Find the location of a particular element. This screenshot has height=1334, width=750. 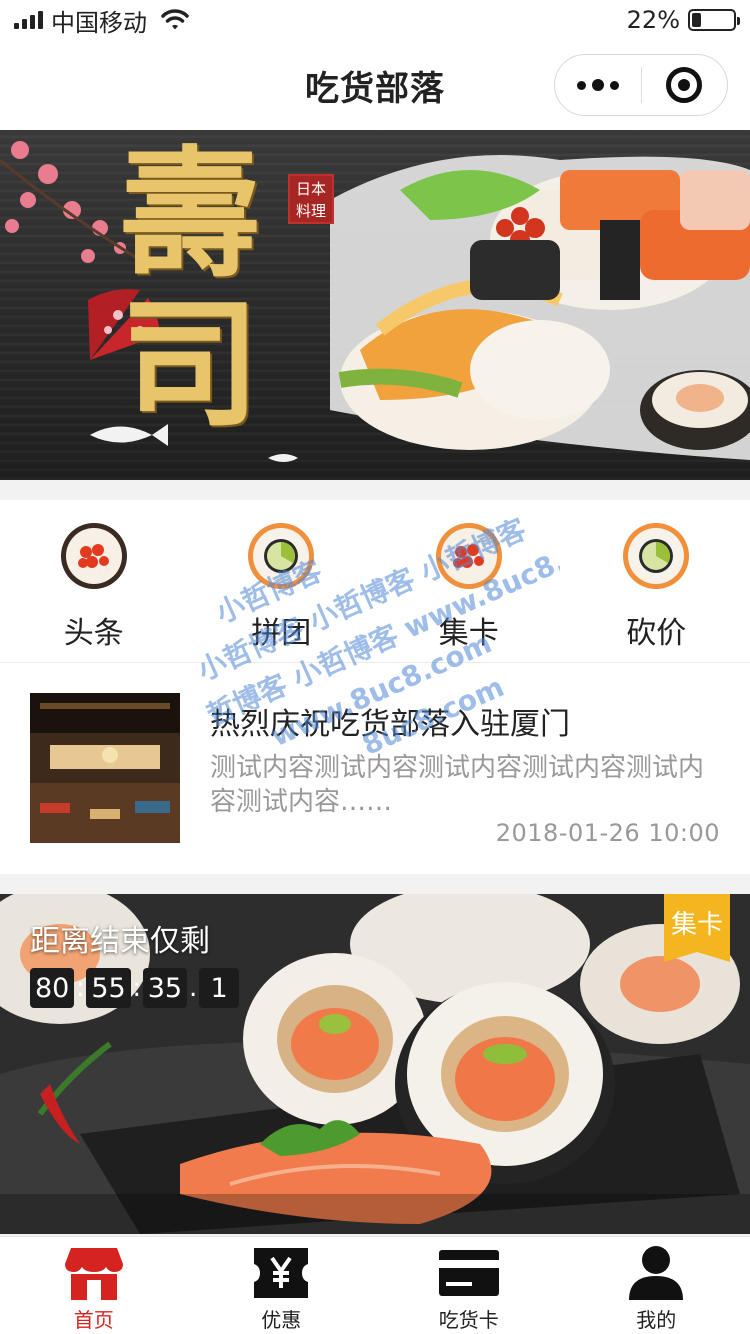

grid-item-bargain: 砍价 is located at coordinates (656, 581).